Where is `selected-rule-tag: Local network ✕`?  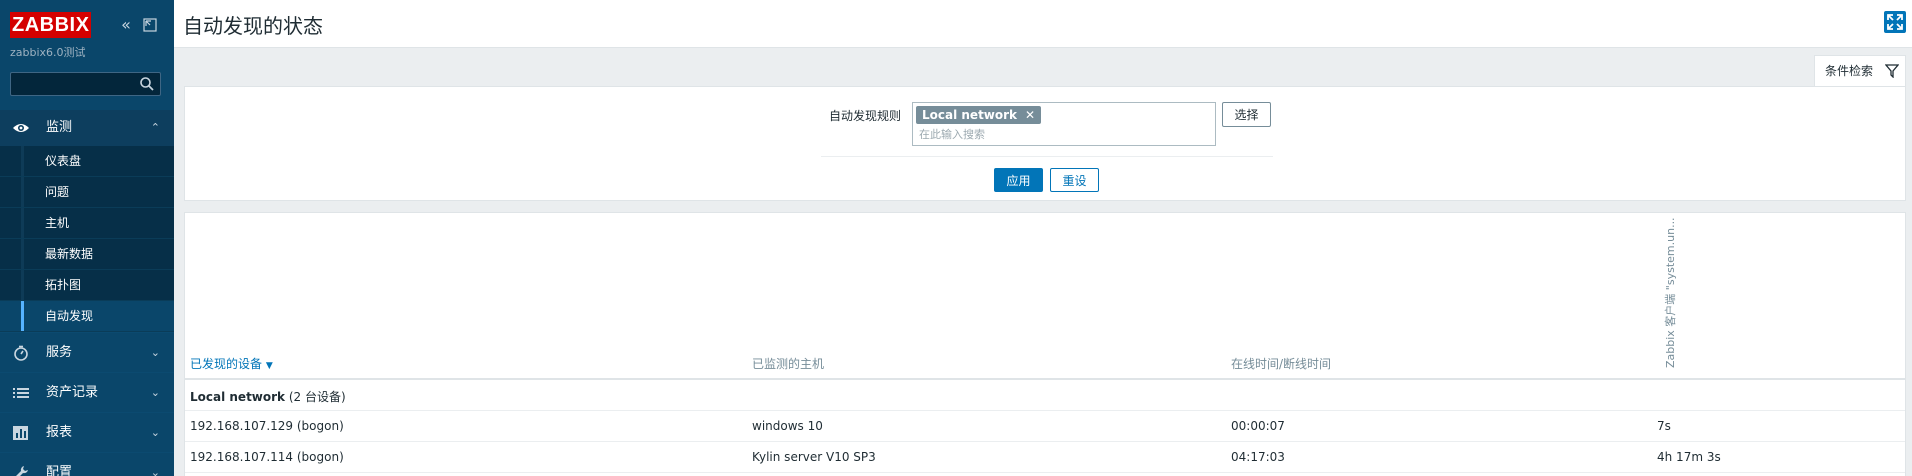 selected-rule-tag: Local network ✕ is located at coordinates (979, 115).